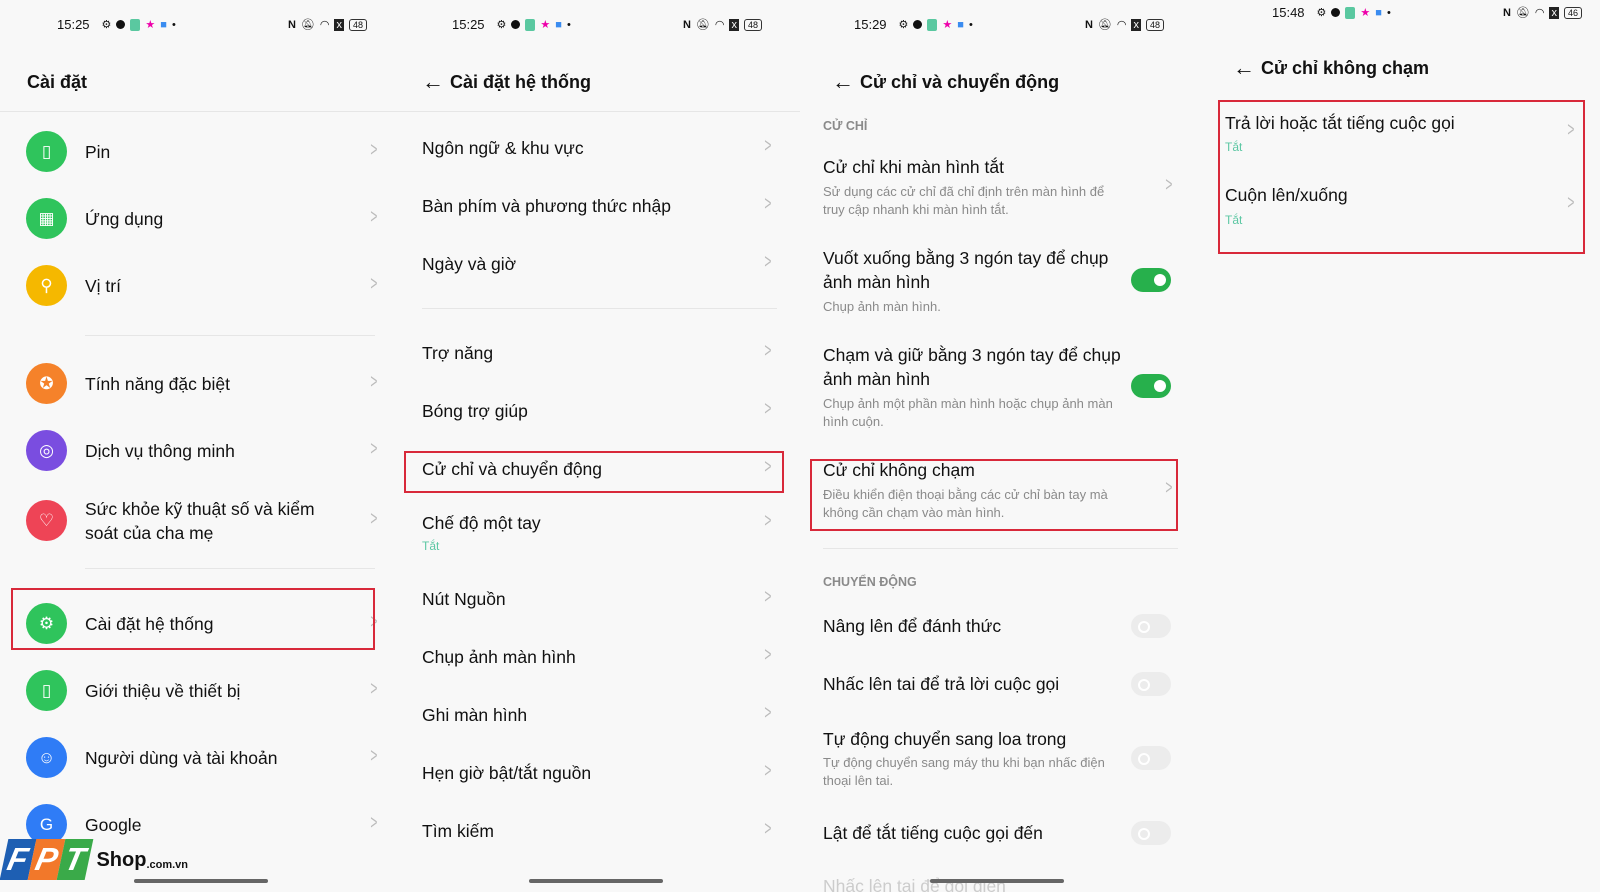 This screenshot has width=1600, height=892. What do you see at coordinates (912, 626) in the screenshot?
I see `item-label: Nâng lên để đánh thức` at bounding box center [912, 626].